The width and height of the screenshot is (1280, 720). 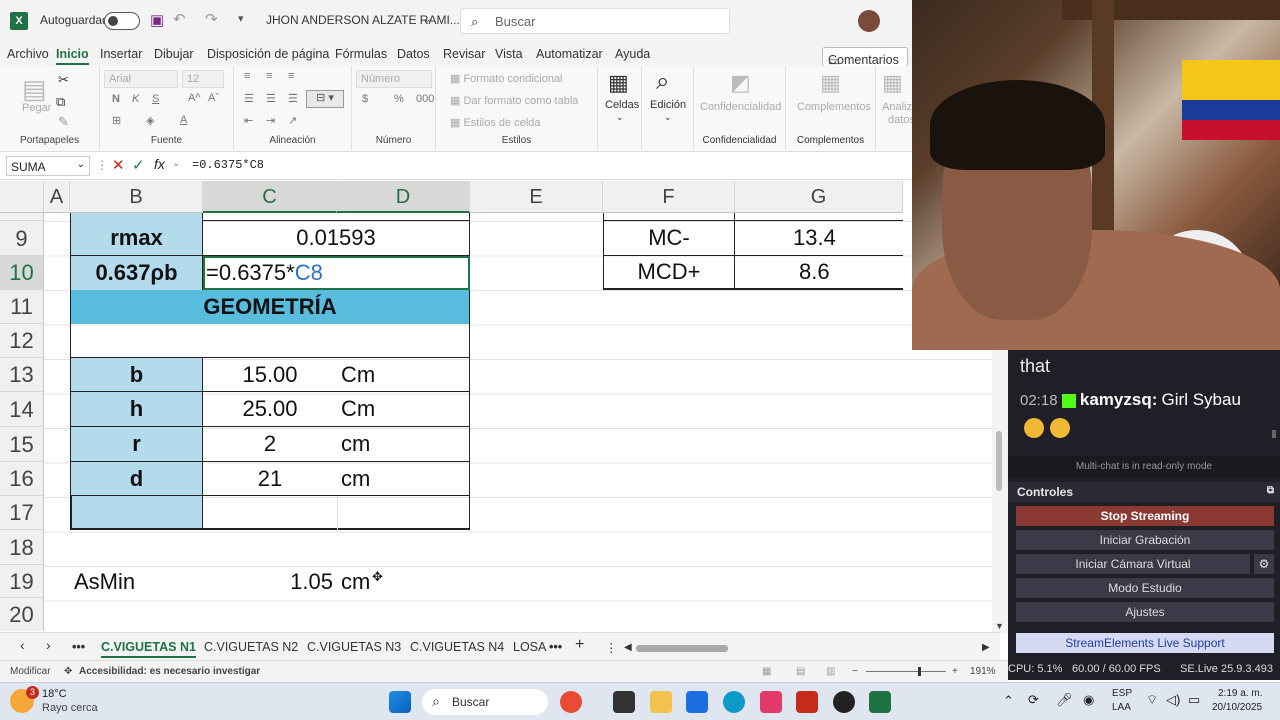 I want to click on page-layout-icon: ▤, so click(x=800, y=671).